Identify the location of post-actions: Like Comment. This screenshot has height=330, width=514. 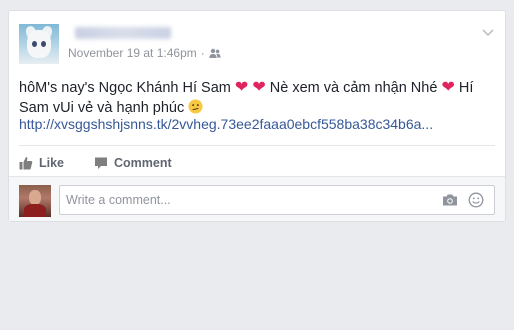
(110, 163).